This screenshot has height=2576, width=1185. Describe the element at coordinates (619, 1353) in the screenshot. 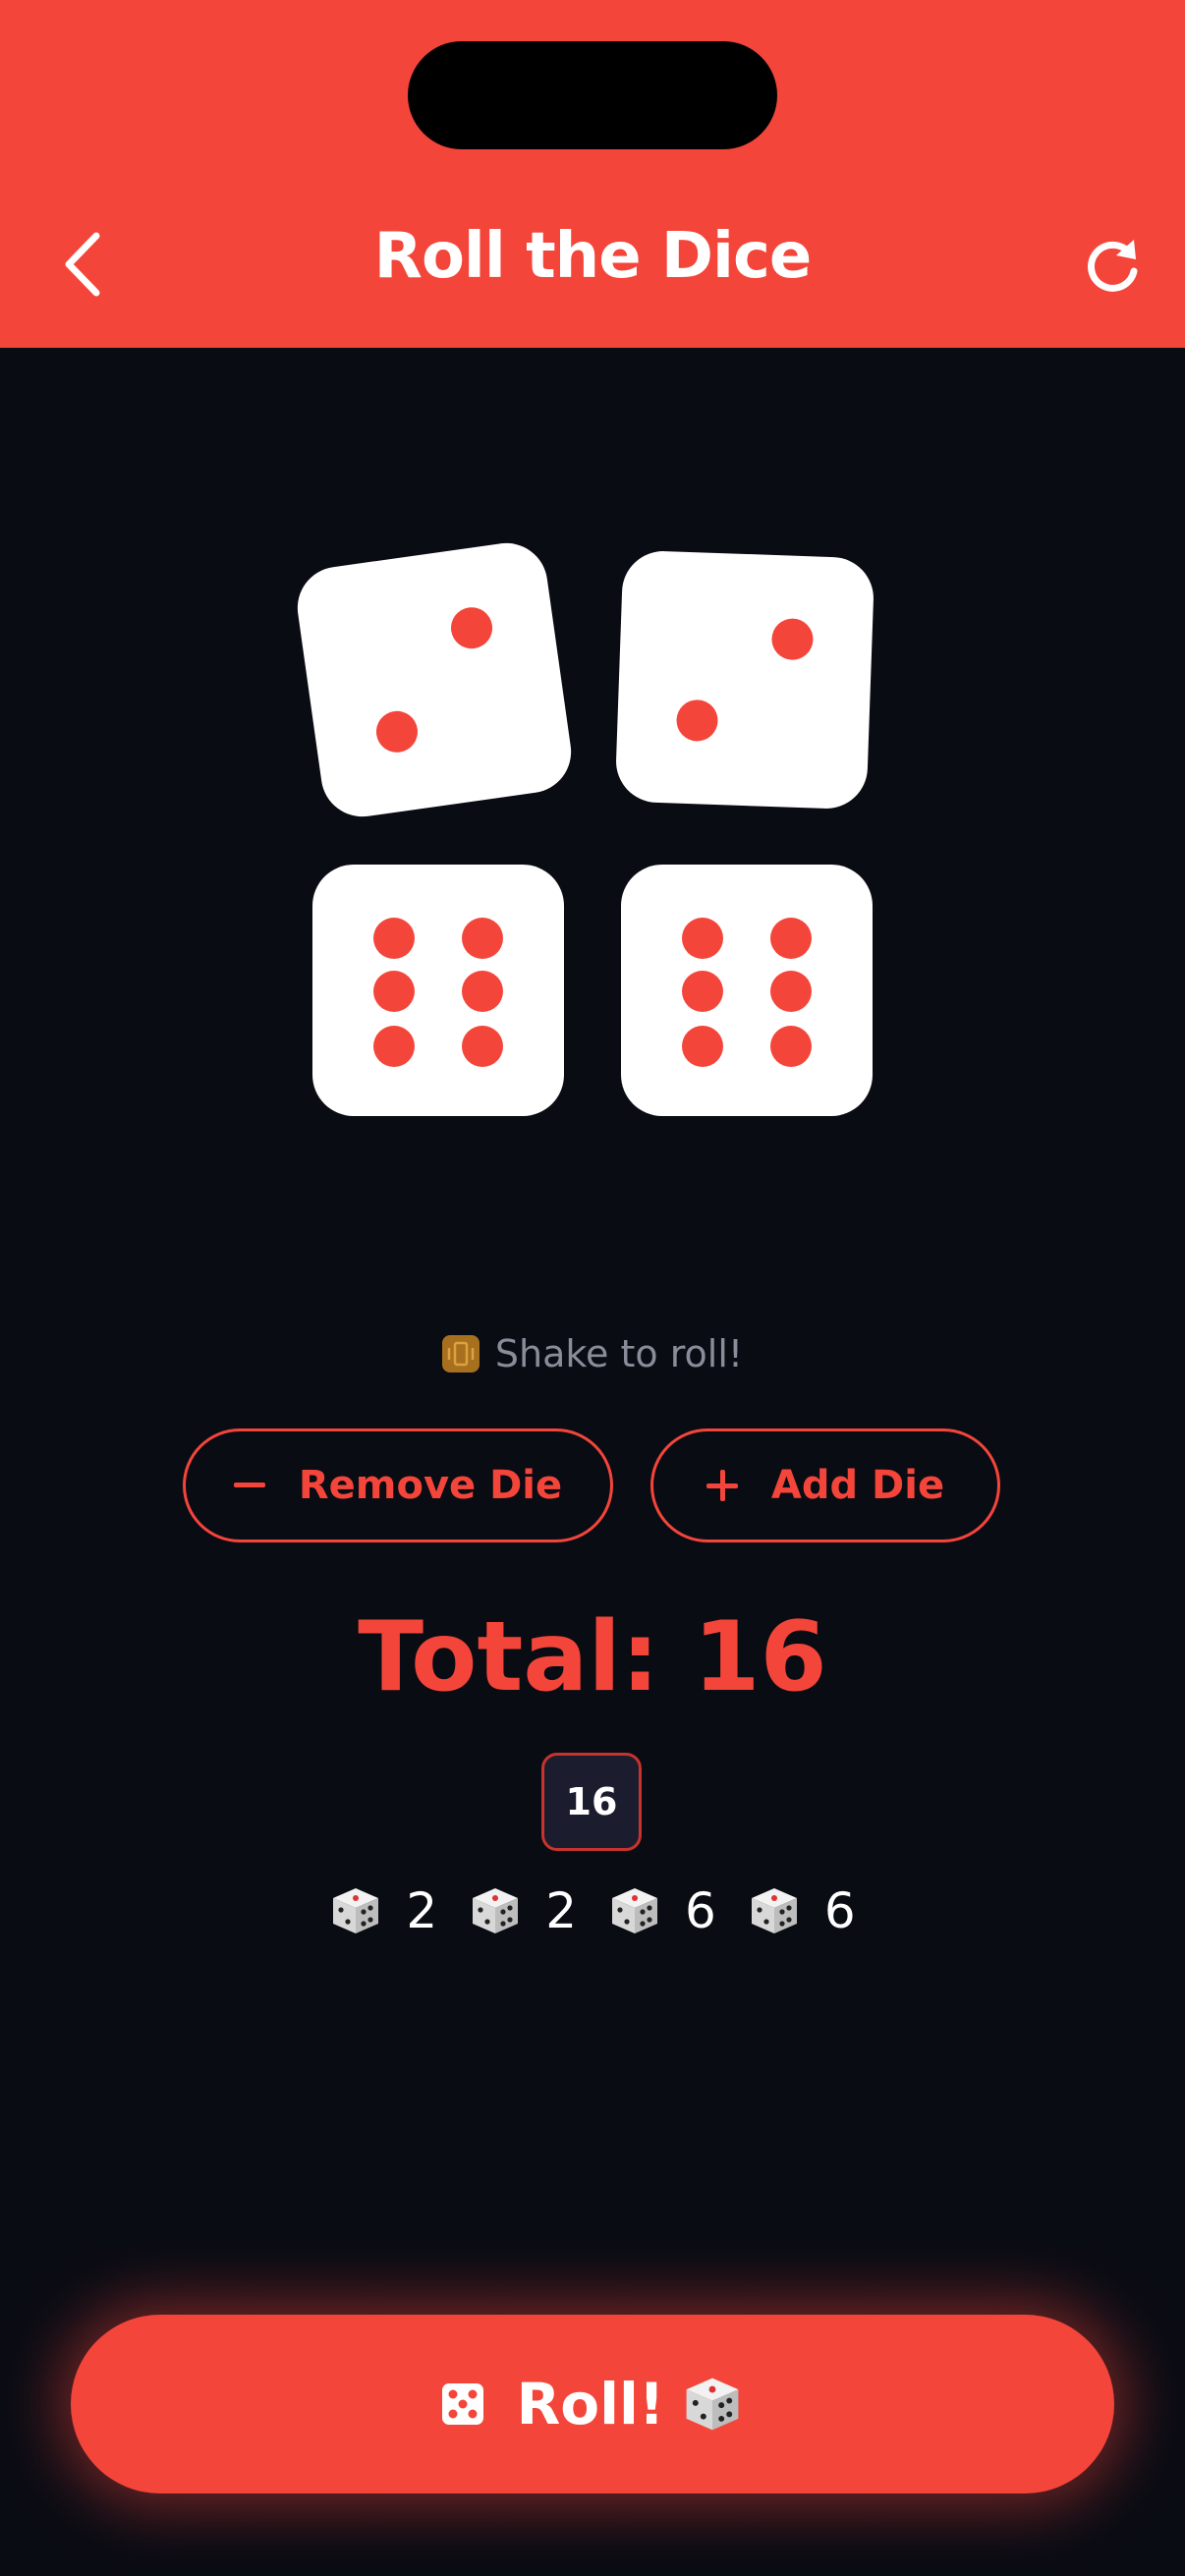

I see `shake-hint-text: Shake to roll!` at that location.